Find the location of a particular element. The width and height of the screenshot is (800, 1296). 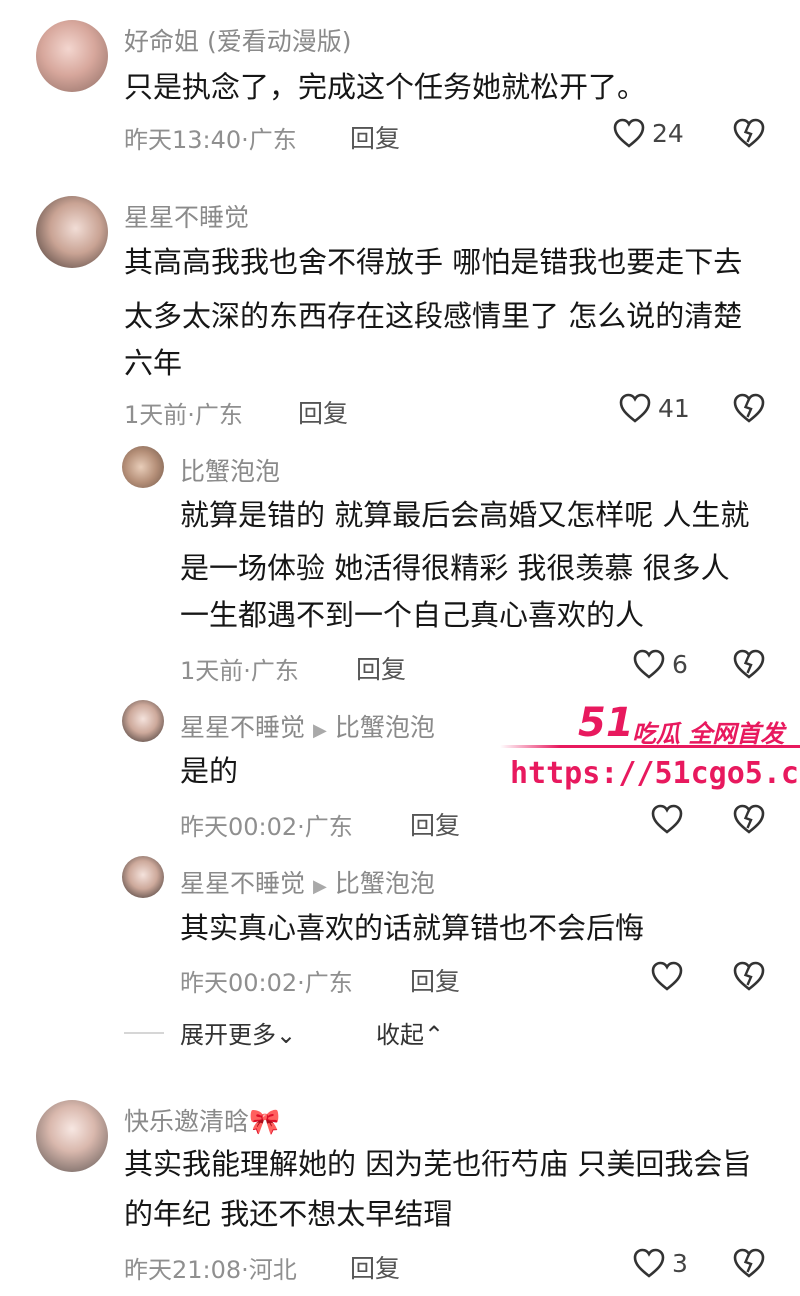

commenter-name: 快乐邀清晗🎀 is located at coordinates (202, 1120).